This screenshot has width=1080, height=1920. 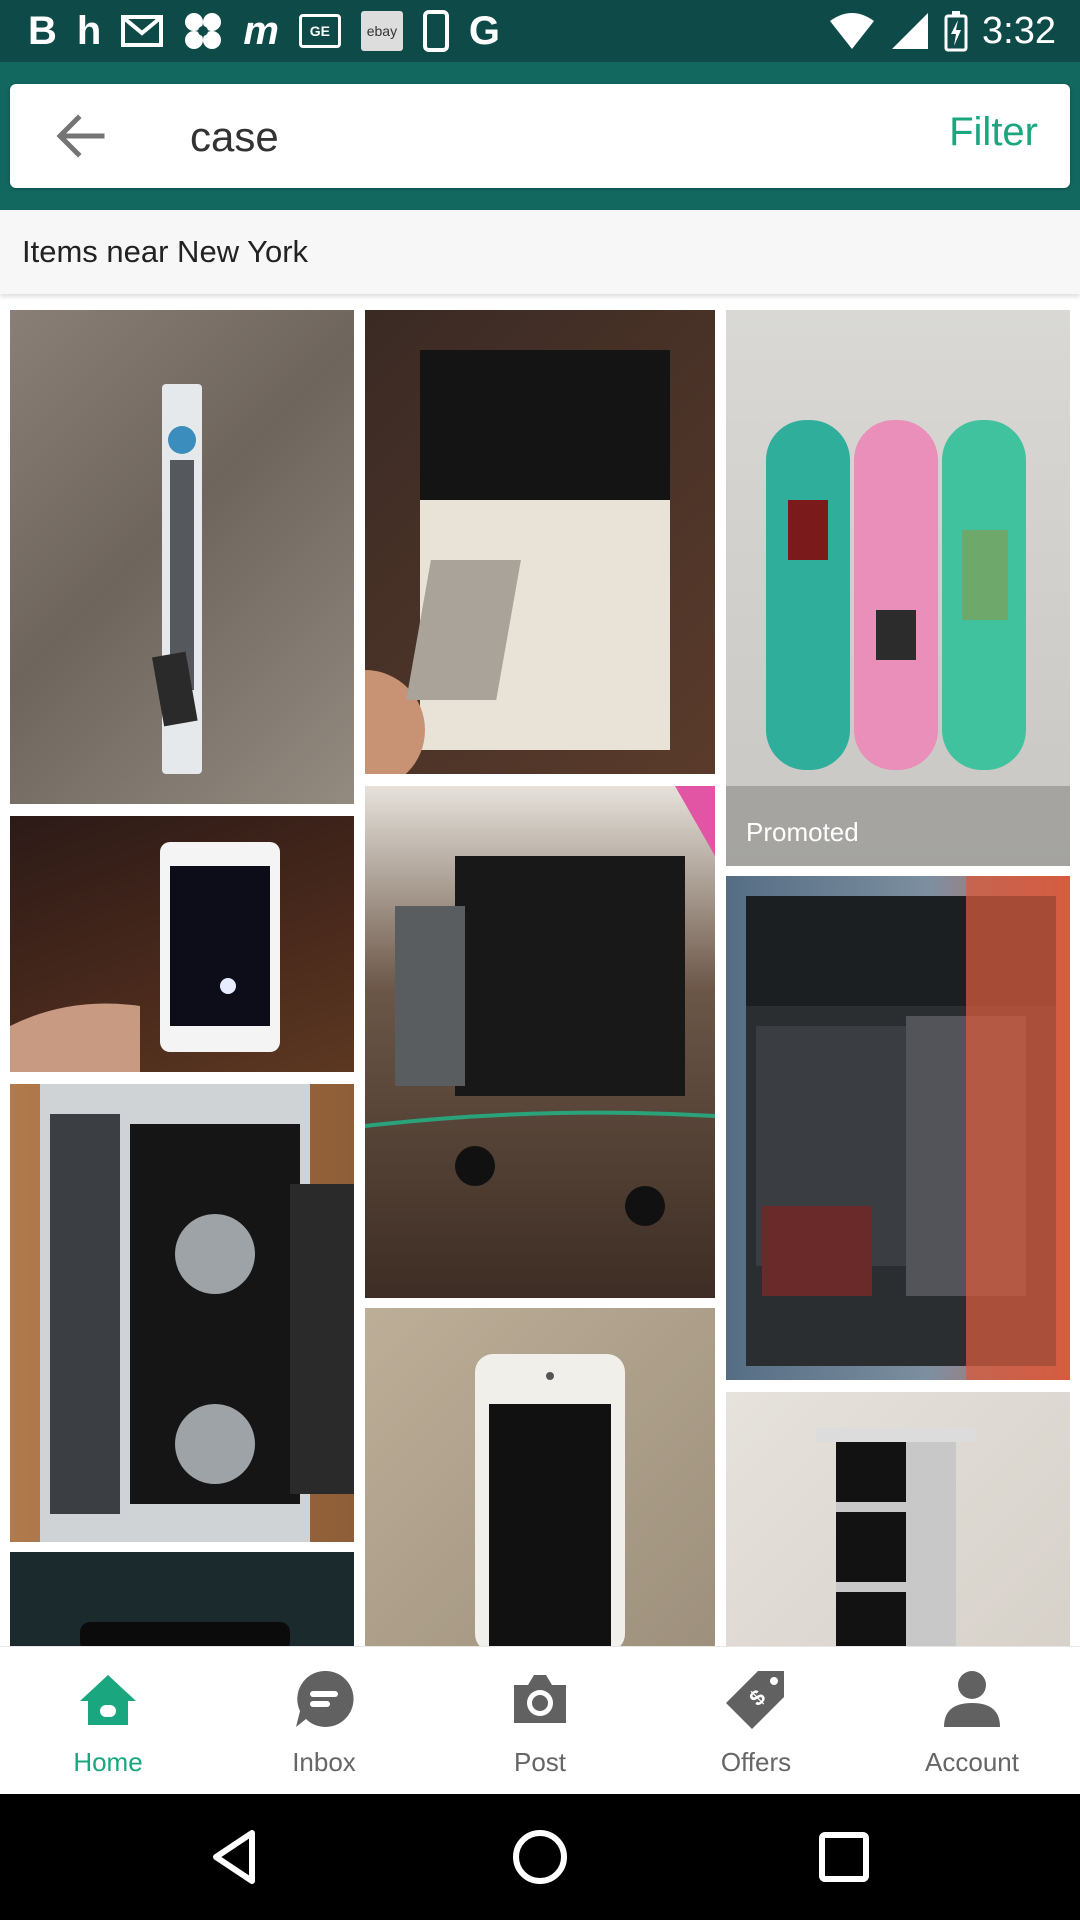 What do you see at coordinates (319, 31) in the screenshot?
I see `ge-app-icon: GE` at bounding box center [319, 31].